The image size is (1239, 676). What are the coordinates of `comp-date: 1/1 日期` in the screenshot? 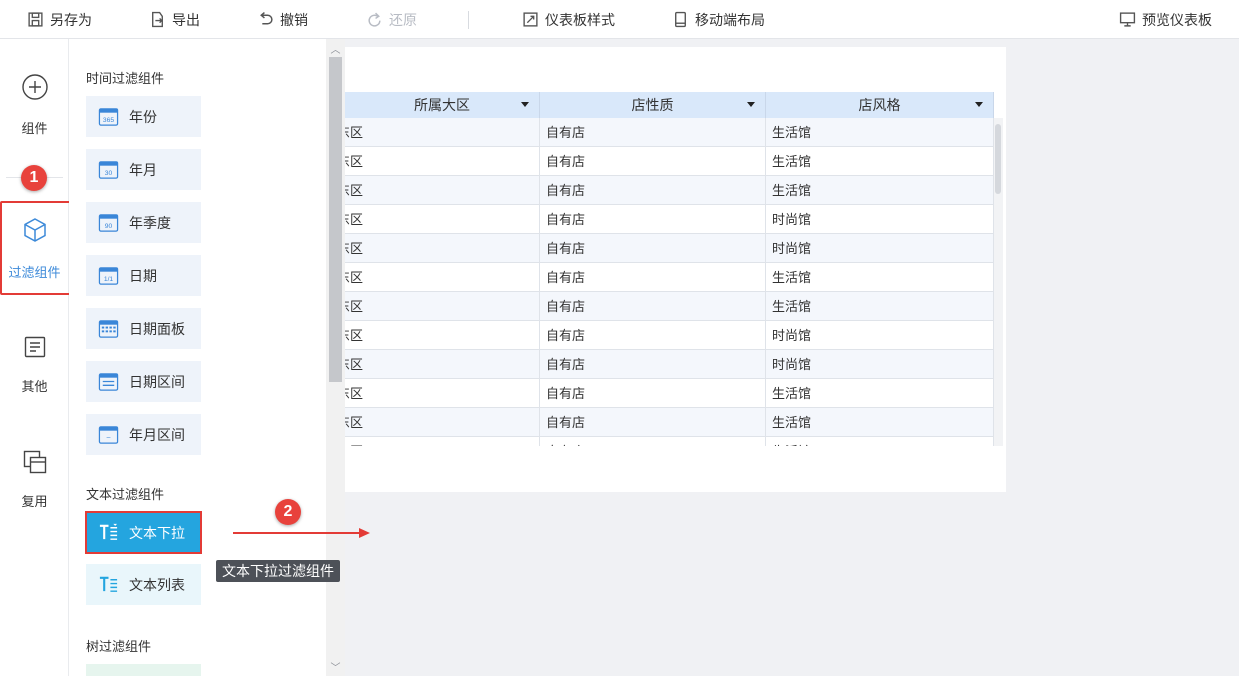 It's located at (143, 275).